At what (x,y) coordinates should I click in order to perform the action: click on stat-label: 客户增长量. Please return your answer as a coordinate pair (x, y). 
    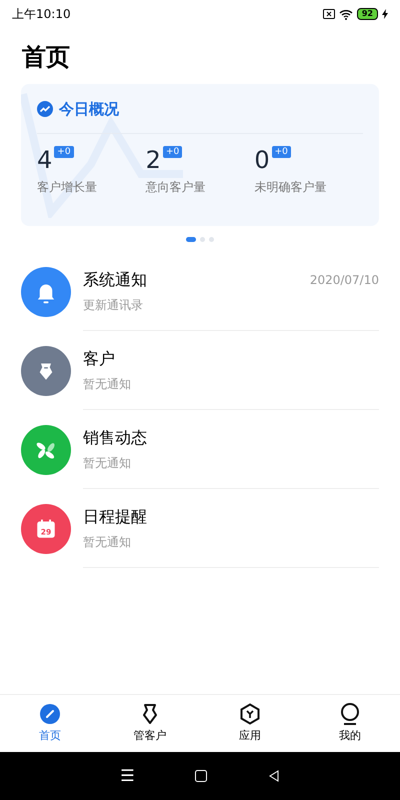
    Looking at the image, I should click on (67, 187).